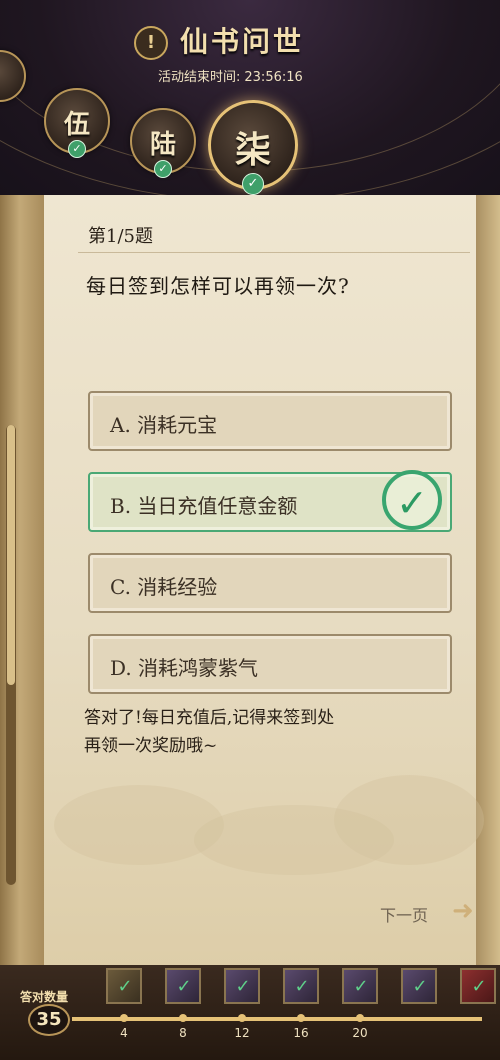  What do you see at coordinates (360, 1033) in the screenshot?
I see `milestone-label: 20` at bounding box center [360, 1033].